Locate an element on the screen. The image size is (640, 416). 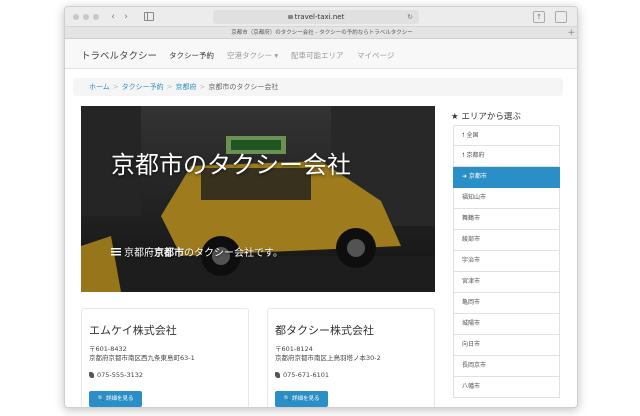
area-sidebar-title: ★ エリアから選ぶ is located at coordinates (486, 117).